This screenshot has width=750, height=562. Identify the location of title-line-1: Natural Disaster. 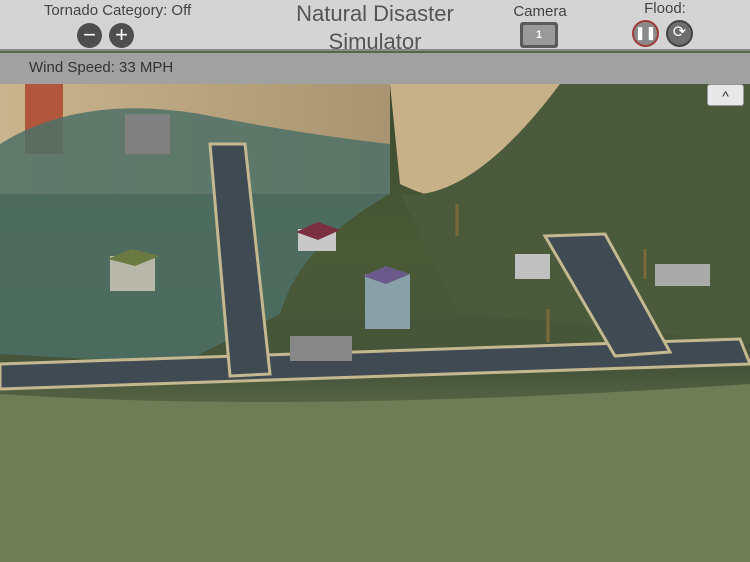
(375, 13).